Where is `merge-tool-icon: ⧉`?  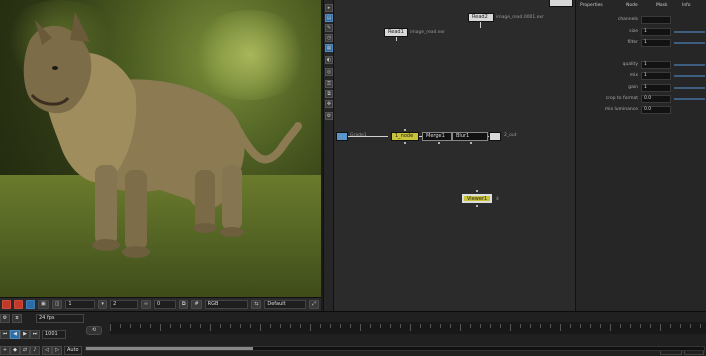 merge-tool-icon: ⧉ is located at coordinates (329, 94).